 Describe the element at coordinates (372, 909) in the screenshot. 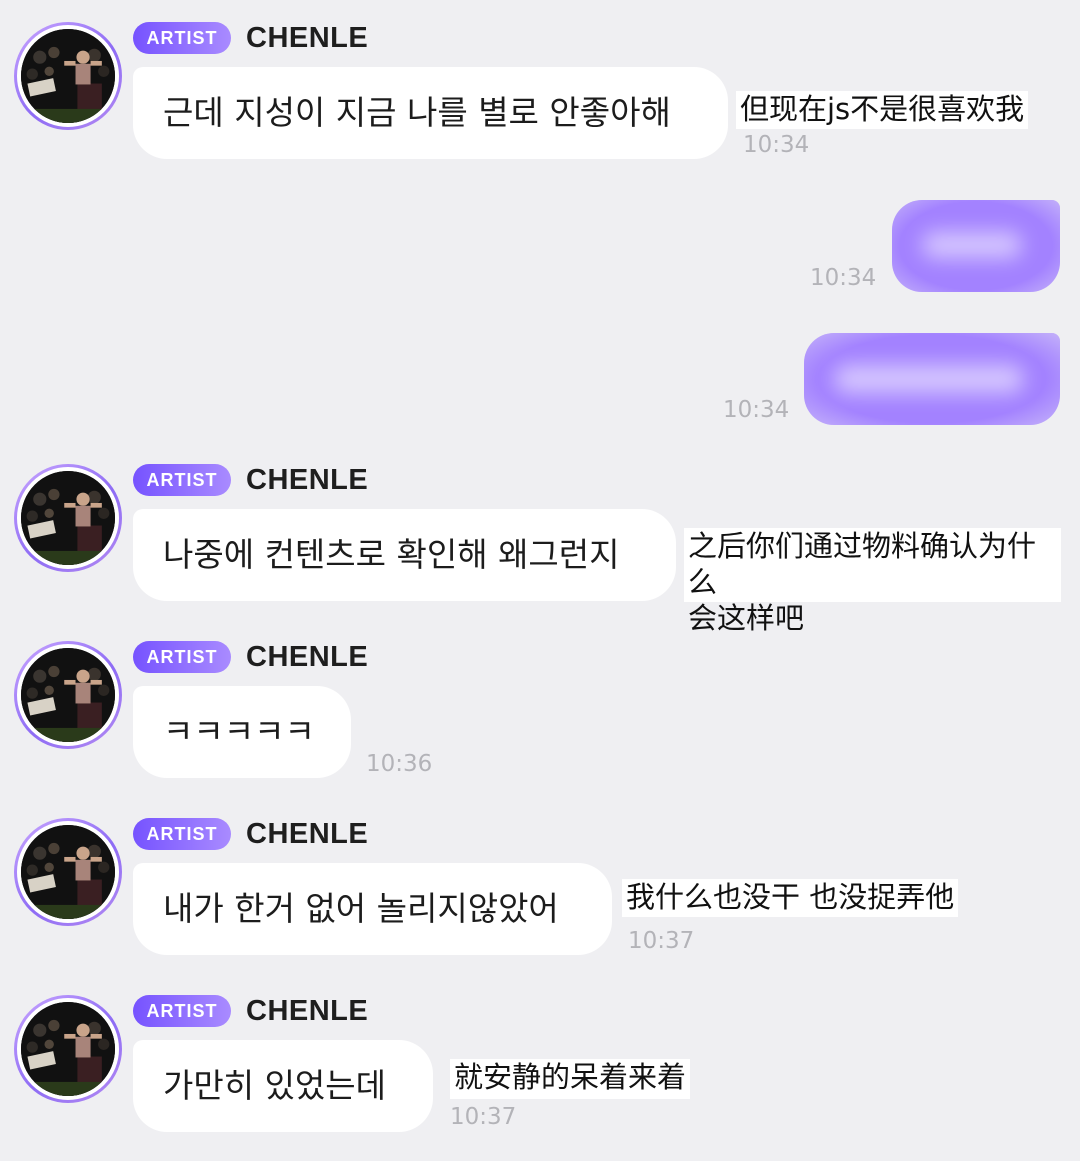

I see `received-message-bubble: 내가 한거 없어 놀리지않았어` at that location.